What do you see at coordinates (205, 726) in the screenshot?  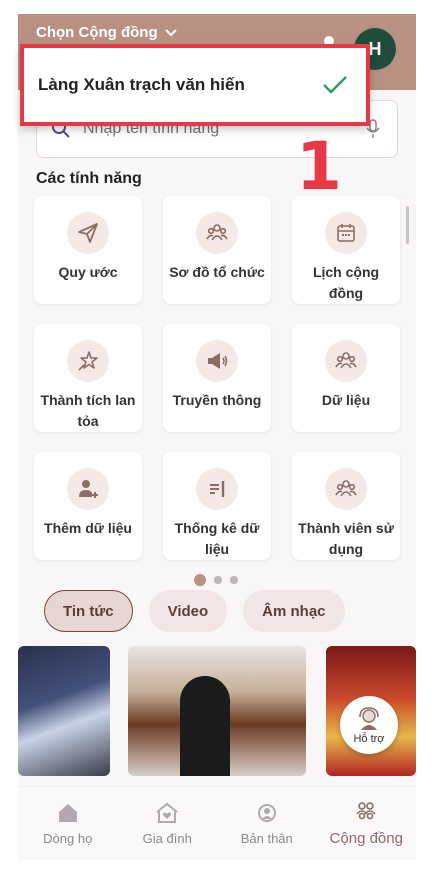 I see `person-figure` at bounding box center [205, 726].